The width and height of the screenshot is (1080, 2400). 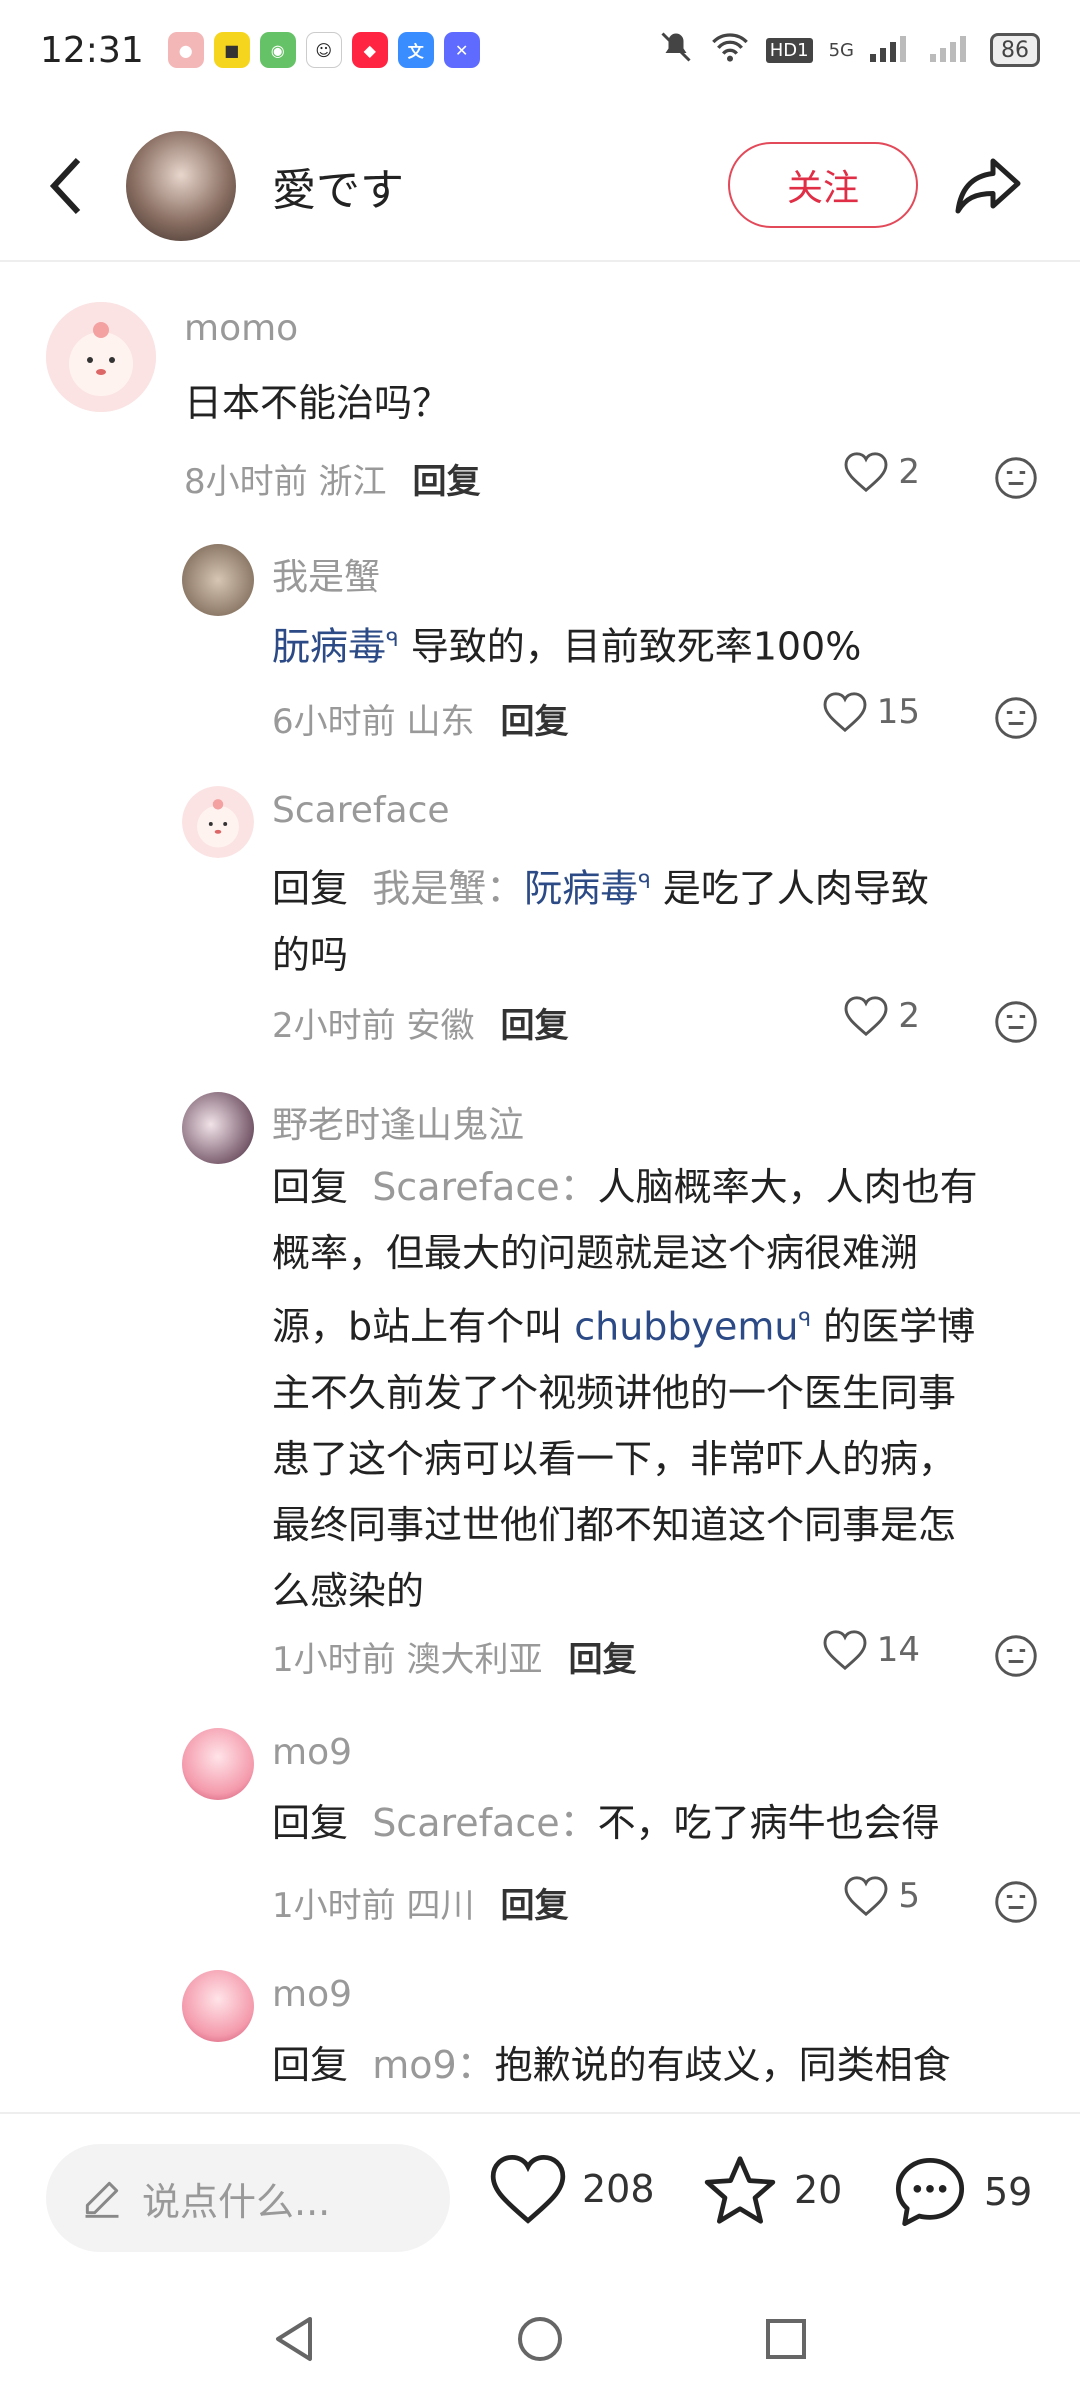 What do you see at coordinates (572, 2189) in the screenshot?
I see `post-like-button: 208` at bounding box center [572, 2189].